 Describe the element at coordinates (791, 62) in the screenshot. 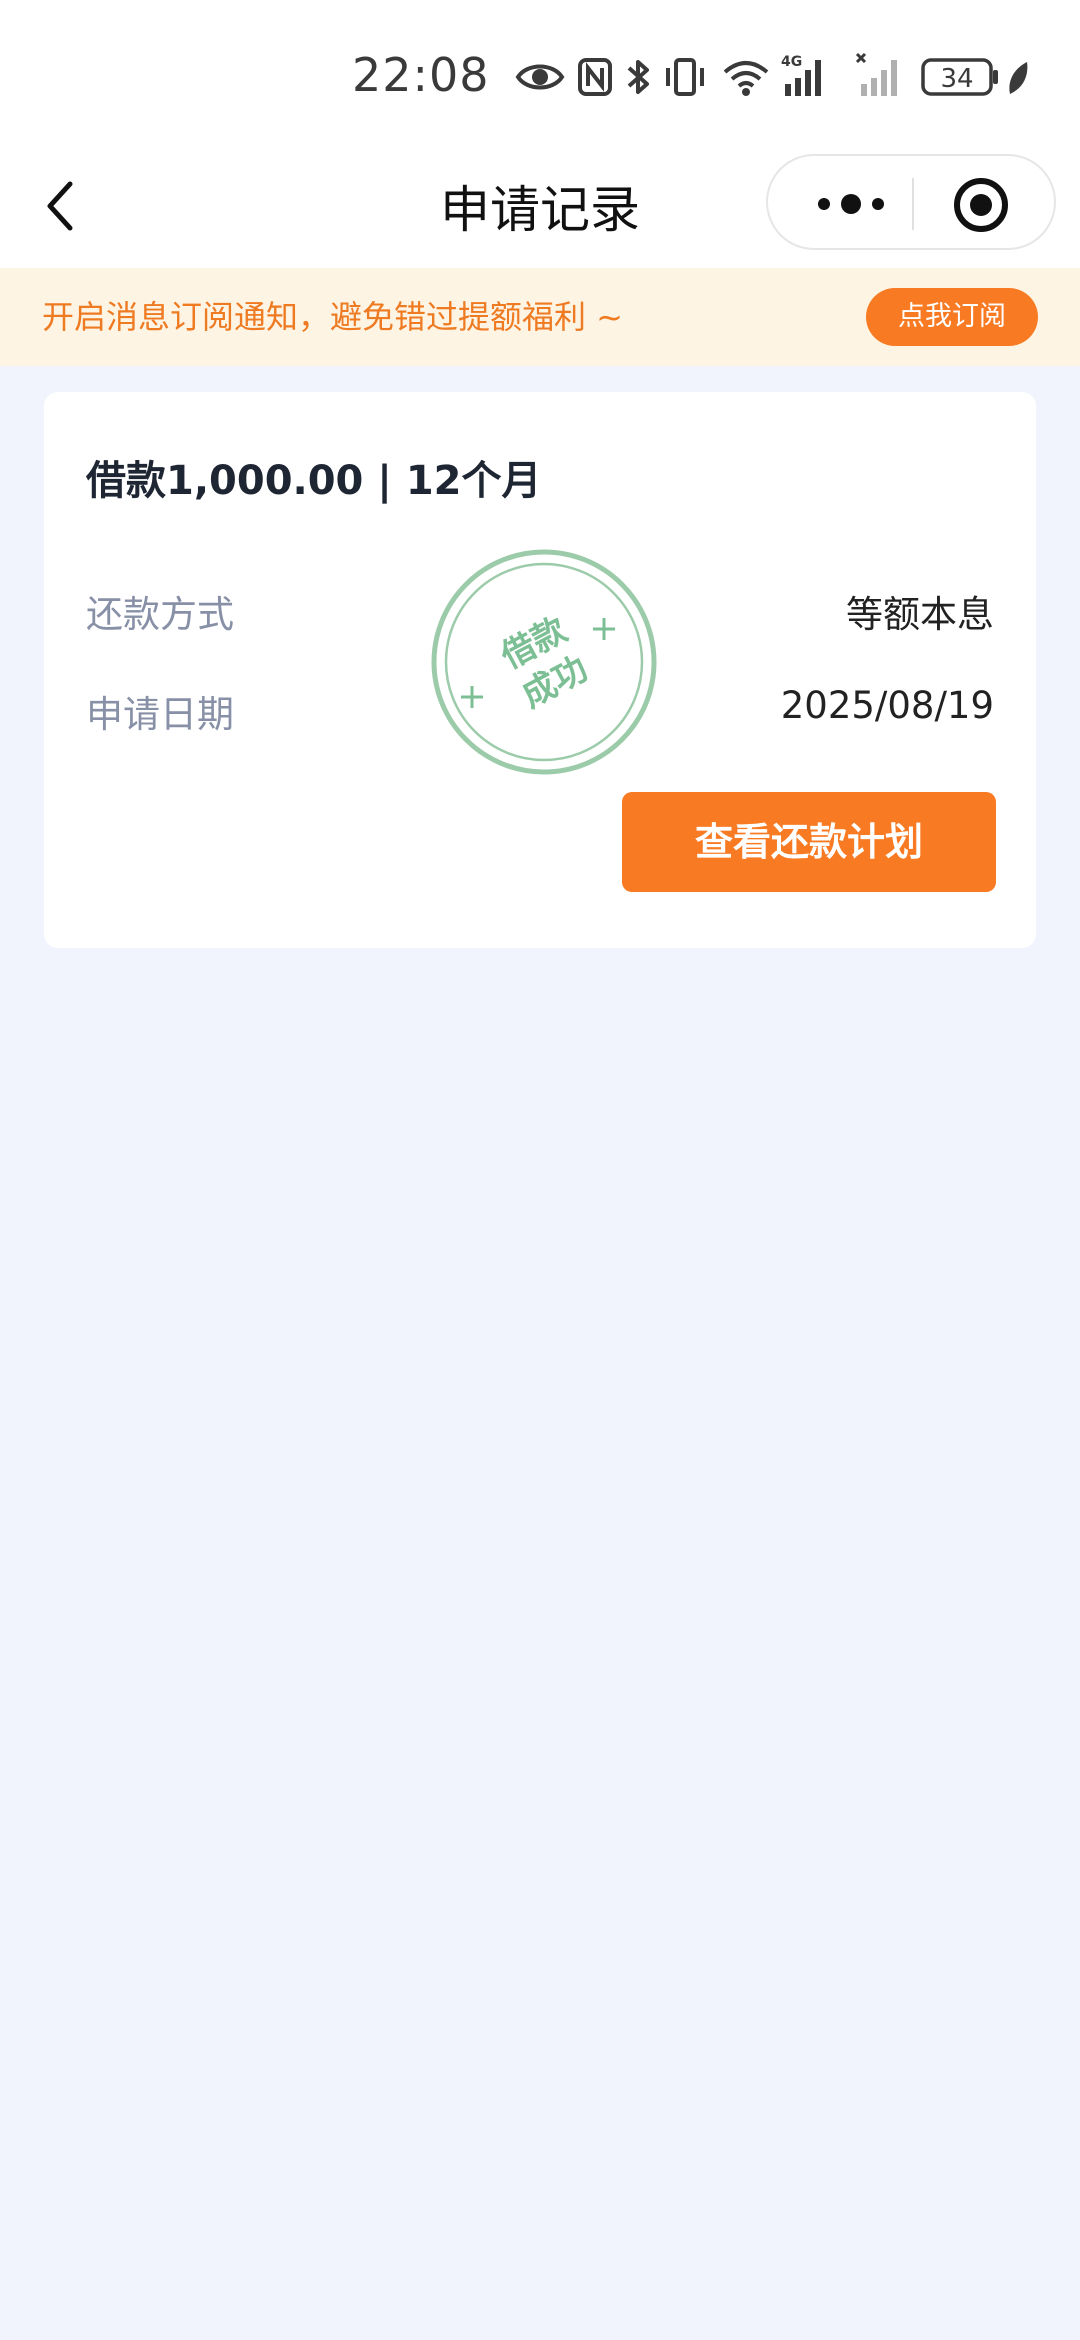

I see `svg-text: 4G` at that location.